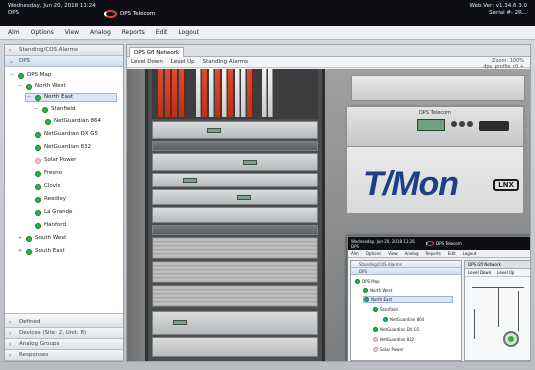 The image size is (535, 370). What do you see at coordinates (64, 344) in the screenshot?
I see `accordion-analog-groups: › Analog Groups` at bounding box center [64, 344].